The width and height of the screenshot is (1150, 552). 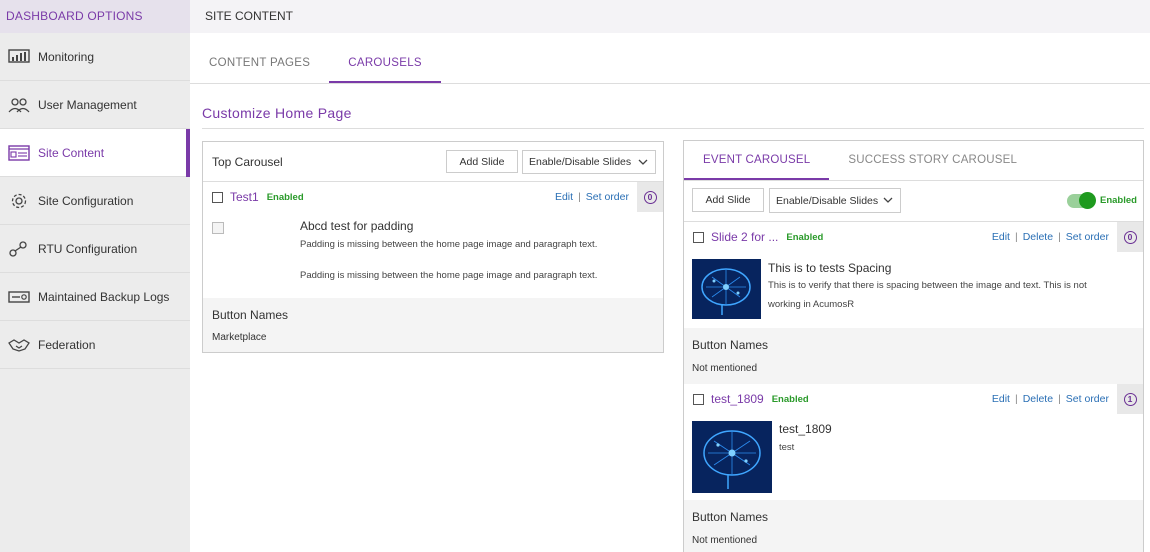 What do you see at coordinates (385, 64) in the screenshot?
I see `tab-carousels: CAROUSELS` at bounding box center [385, 64].